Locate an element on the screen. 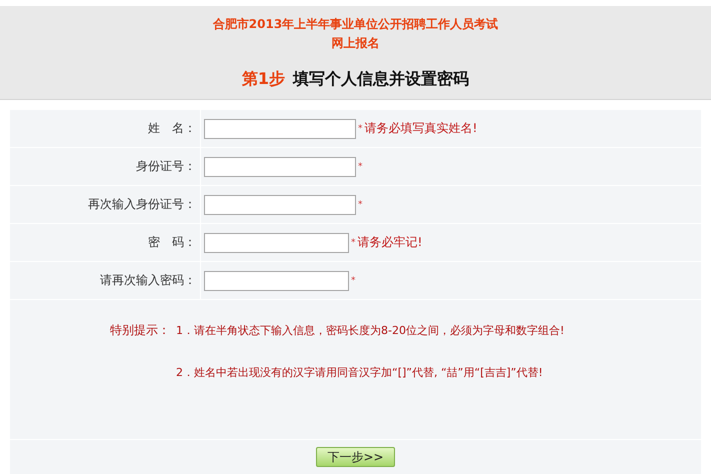  field-label: 密 码： is located at coordinates (172, 242).